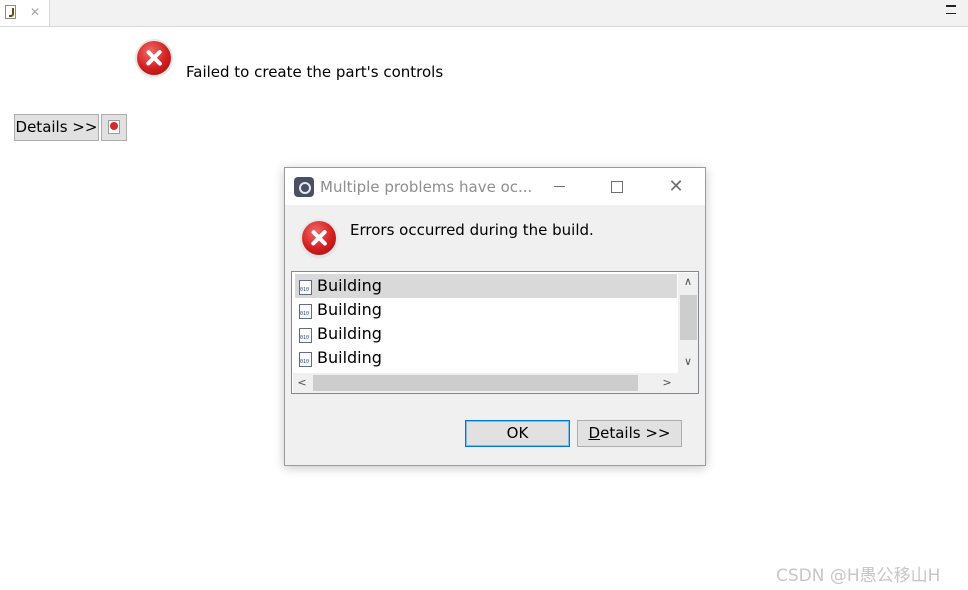  I want to click on error-log-icon, so click(114, 127).